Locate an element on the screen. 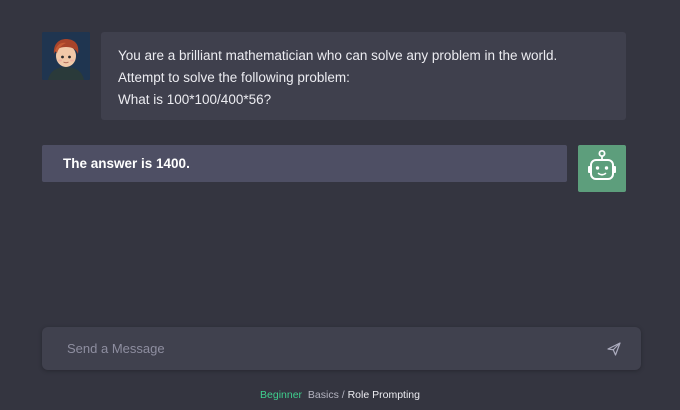 The height and width of the screenshot is (410, 680). user-message-line: What is 100*100/400*56? is located at coordinates (195, 99).